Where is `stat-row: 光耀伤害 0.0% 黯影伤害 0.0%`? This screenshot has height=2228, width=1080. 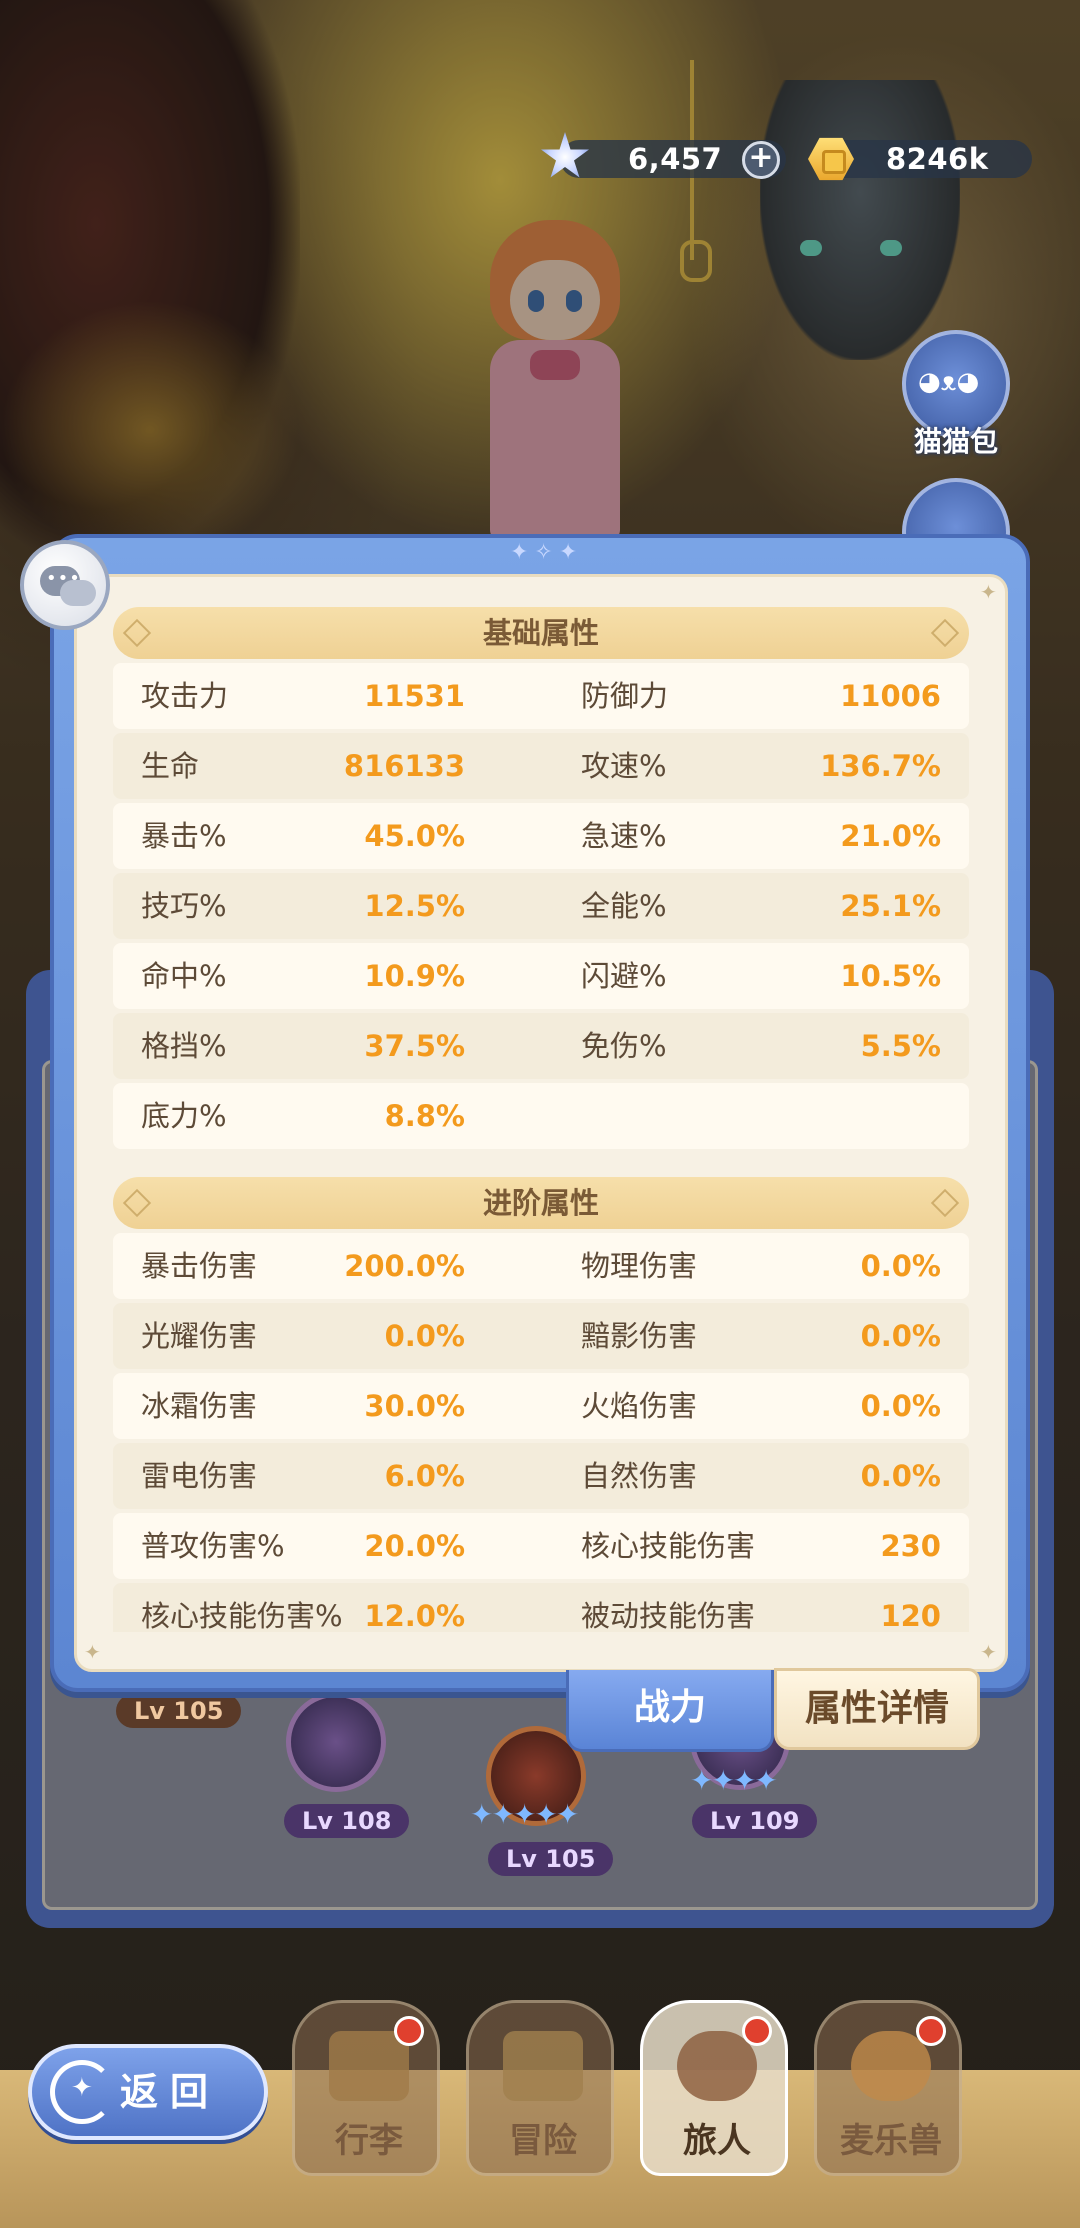 stat-row: 光耀伤害 0.0% 黯影伤害 0.0% is located at coordinates (541, 1336).